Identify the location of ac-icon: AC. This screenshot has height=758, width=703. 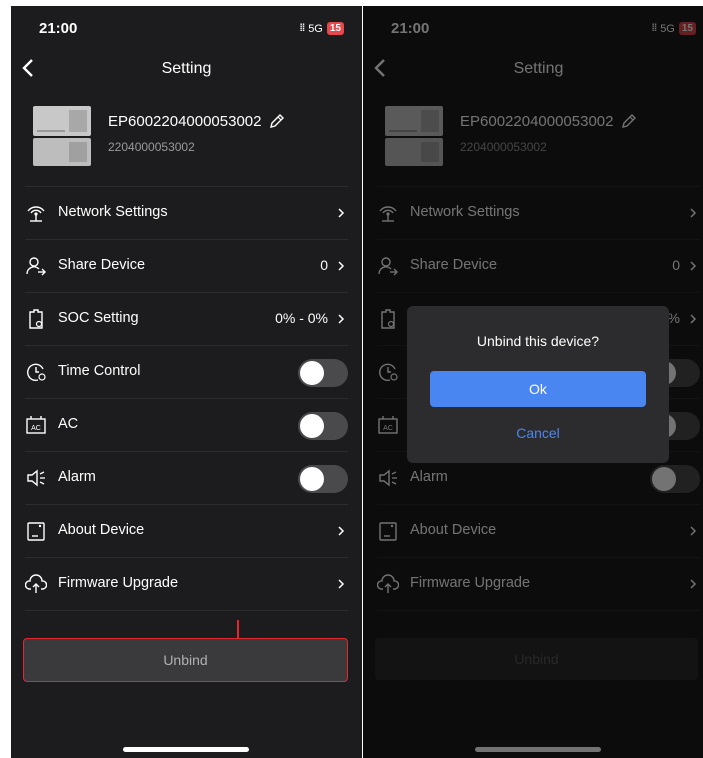
(36, 425).